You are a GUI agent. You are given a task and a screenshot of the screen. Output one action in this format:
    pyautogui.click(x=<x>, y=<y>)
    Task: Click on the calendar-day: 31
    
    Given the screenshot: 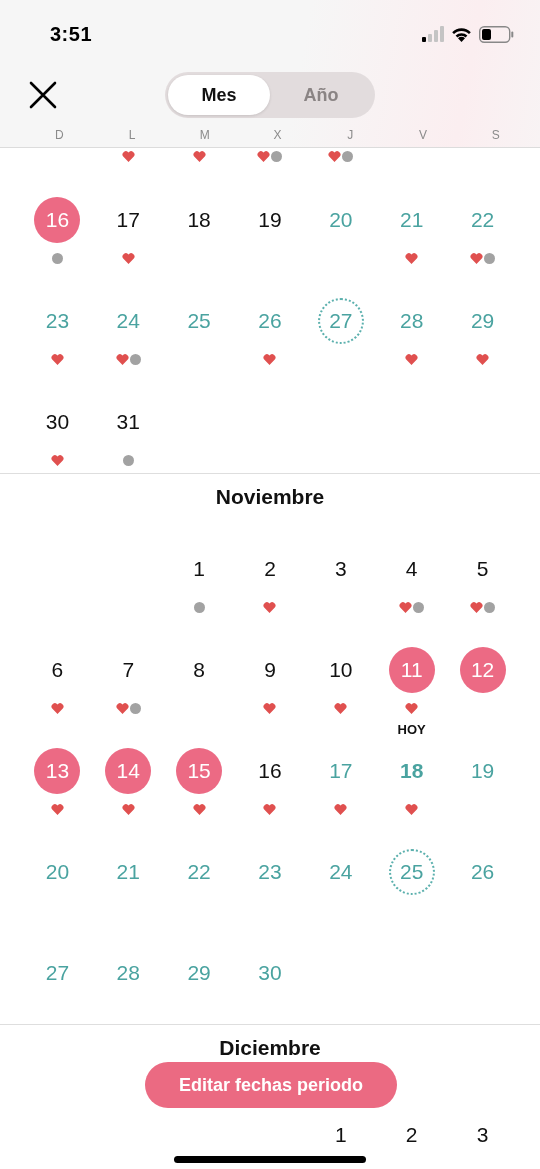 What is the action you would take?
    pyautogui.click(x=128, y=422)
    